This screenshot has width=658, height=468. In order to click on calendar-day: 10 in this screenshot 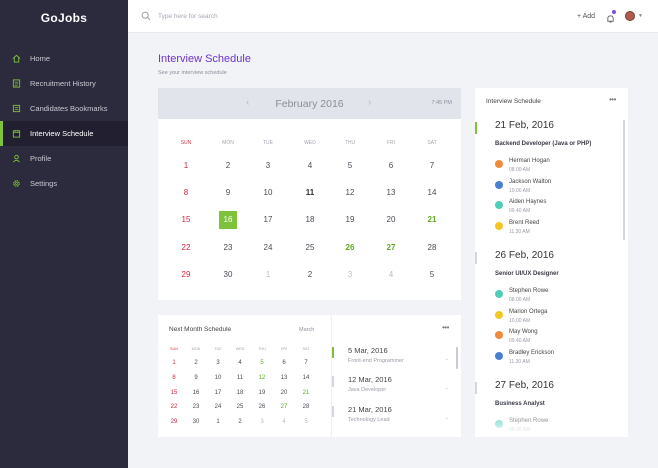, I will do `click(268, 193)`.